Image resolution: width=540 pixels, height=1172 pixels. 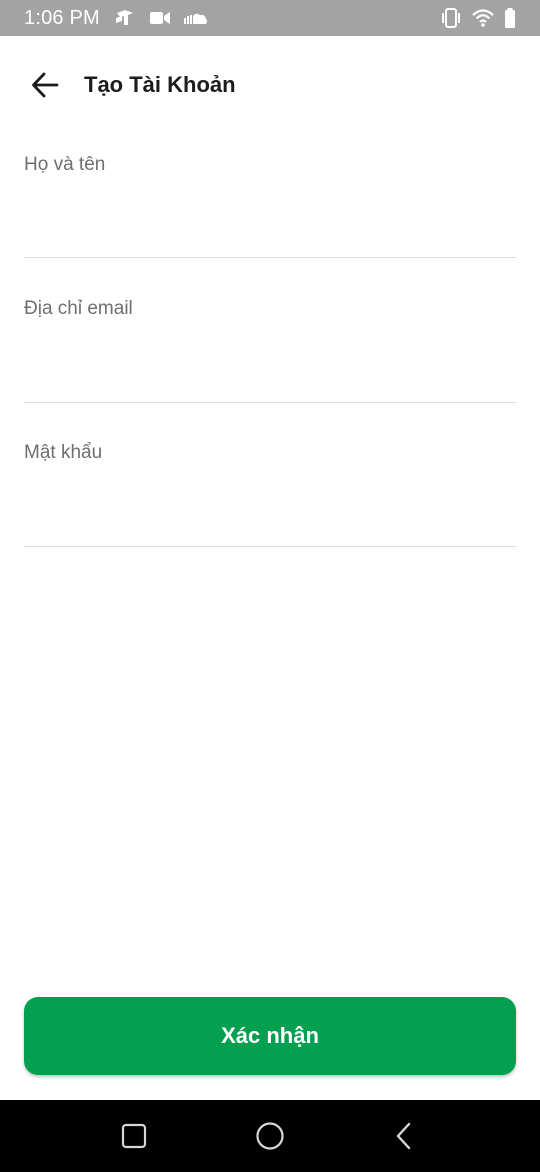 I want to click on email-underline, so click(x=270, y=402).